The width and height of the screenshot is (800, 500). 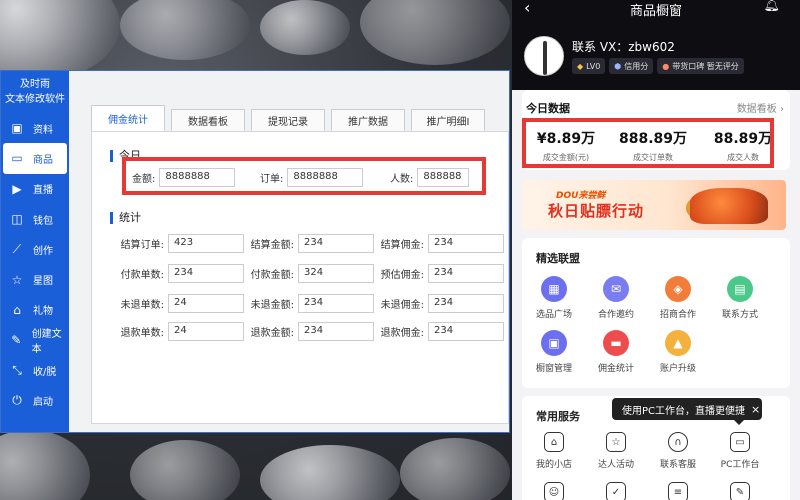 What do you see at coordinates (43, 221) in the screenshot?
I see `sidebar-item-label: 钱包` at bounding box center [43, 221].